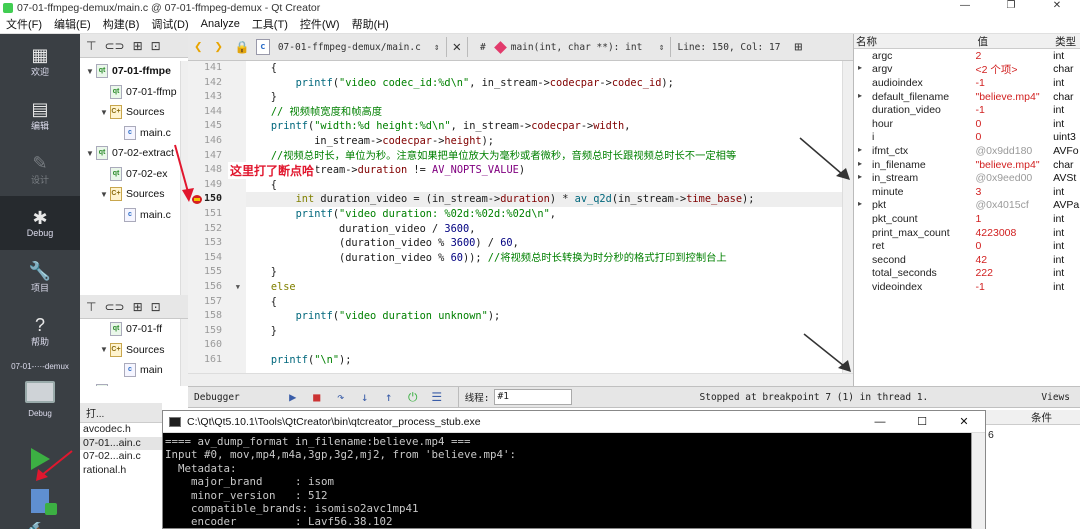 This screenshot has height=529, width=1080. What do you see at coordinates (967, 97) in the screenshot?
I see `local-variable-row: ▸ default_filename "believe.mp4" char` at bounding box center [967, 97].